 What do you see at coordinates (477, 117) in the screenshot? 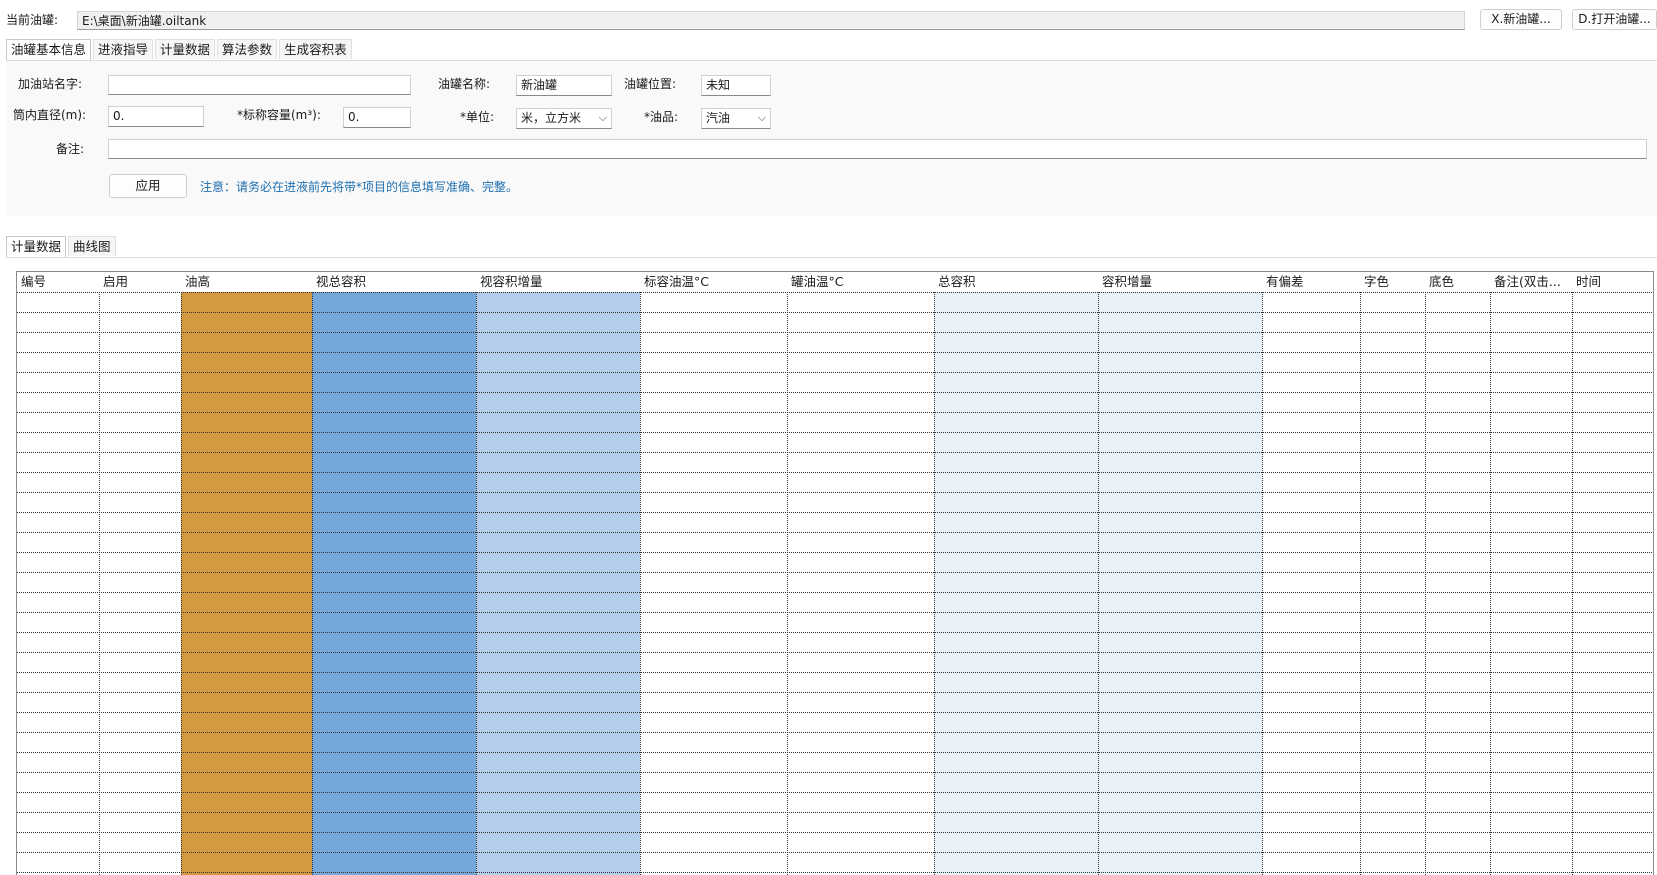
I see `unit-label: *单位:` at bounding box center [477, 117].